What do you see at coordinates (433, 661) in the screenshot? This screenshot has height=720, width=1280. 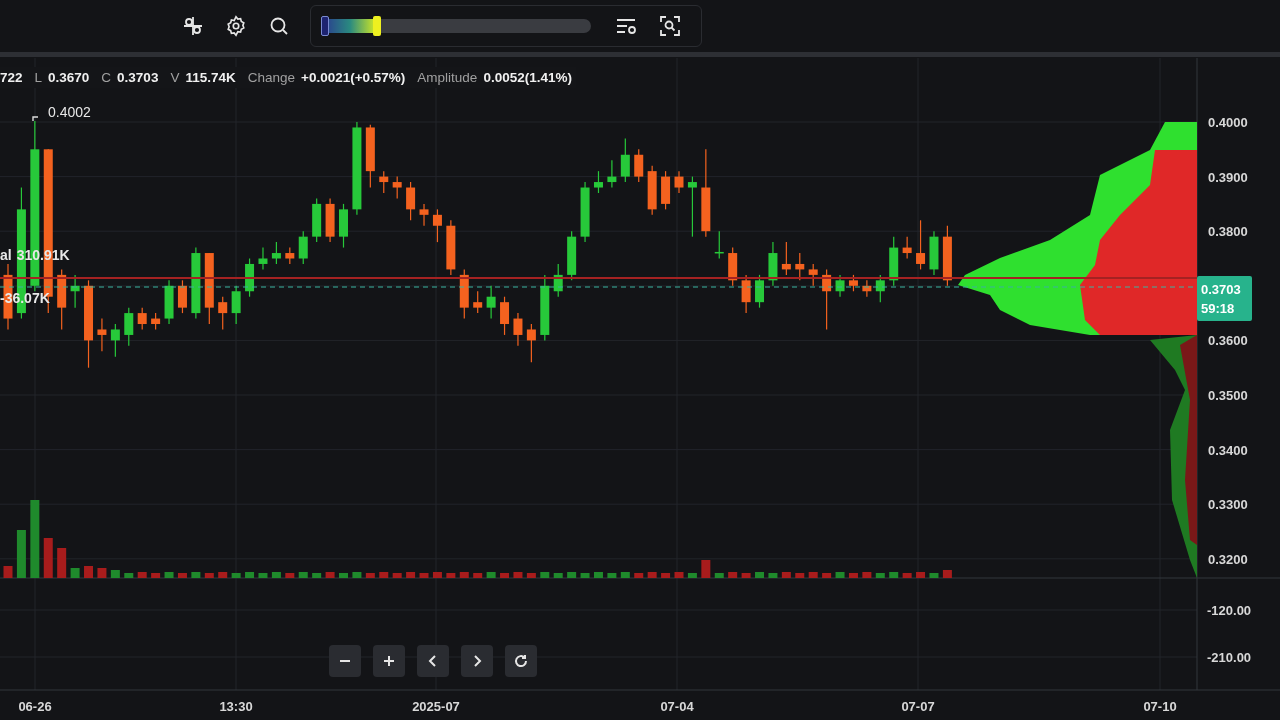 I see `back-button` at bounding box center [433, 661].